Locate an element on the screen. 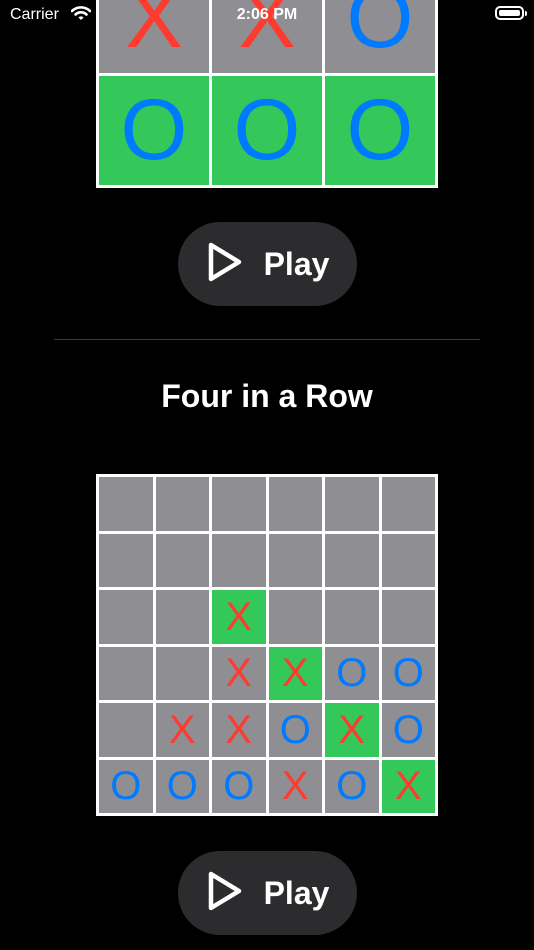  tic-tac-toe-play-button: Play is located at coordinates (267, 264).